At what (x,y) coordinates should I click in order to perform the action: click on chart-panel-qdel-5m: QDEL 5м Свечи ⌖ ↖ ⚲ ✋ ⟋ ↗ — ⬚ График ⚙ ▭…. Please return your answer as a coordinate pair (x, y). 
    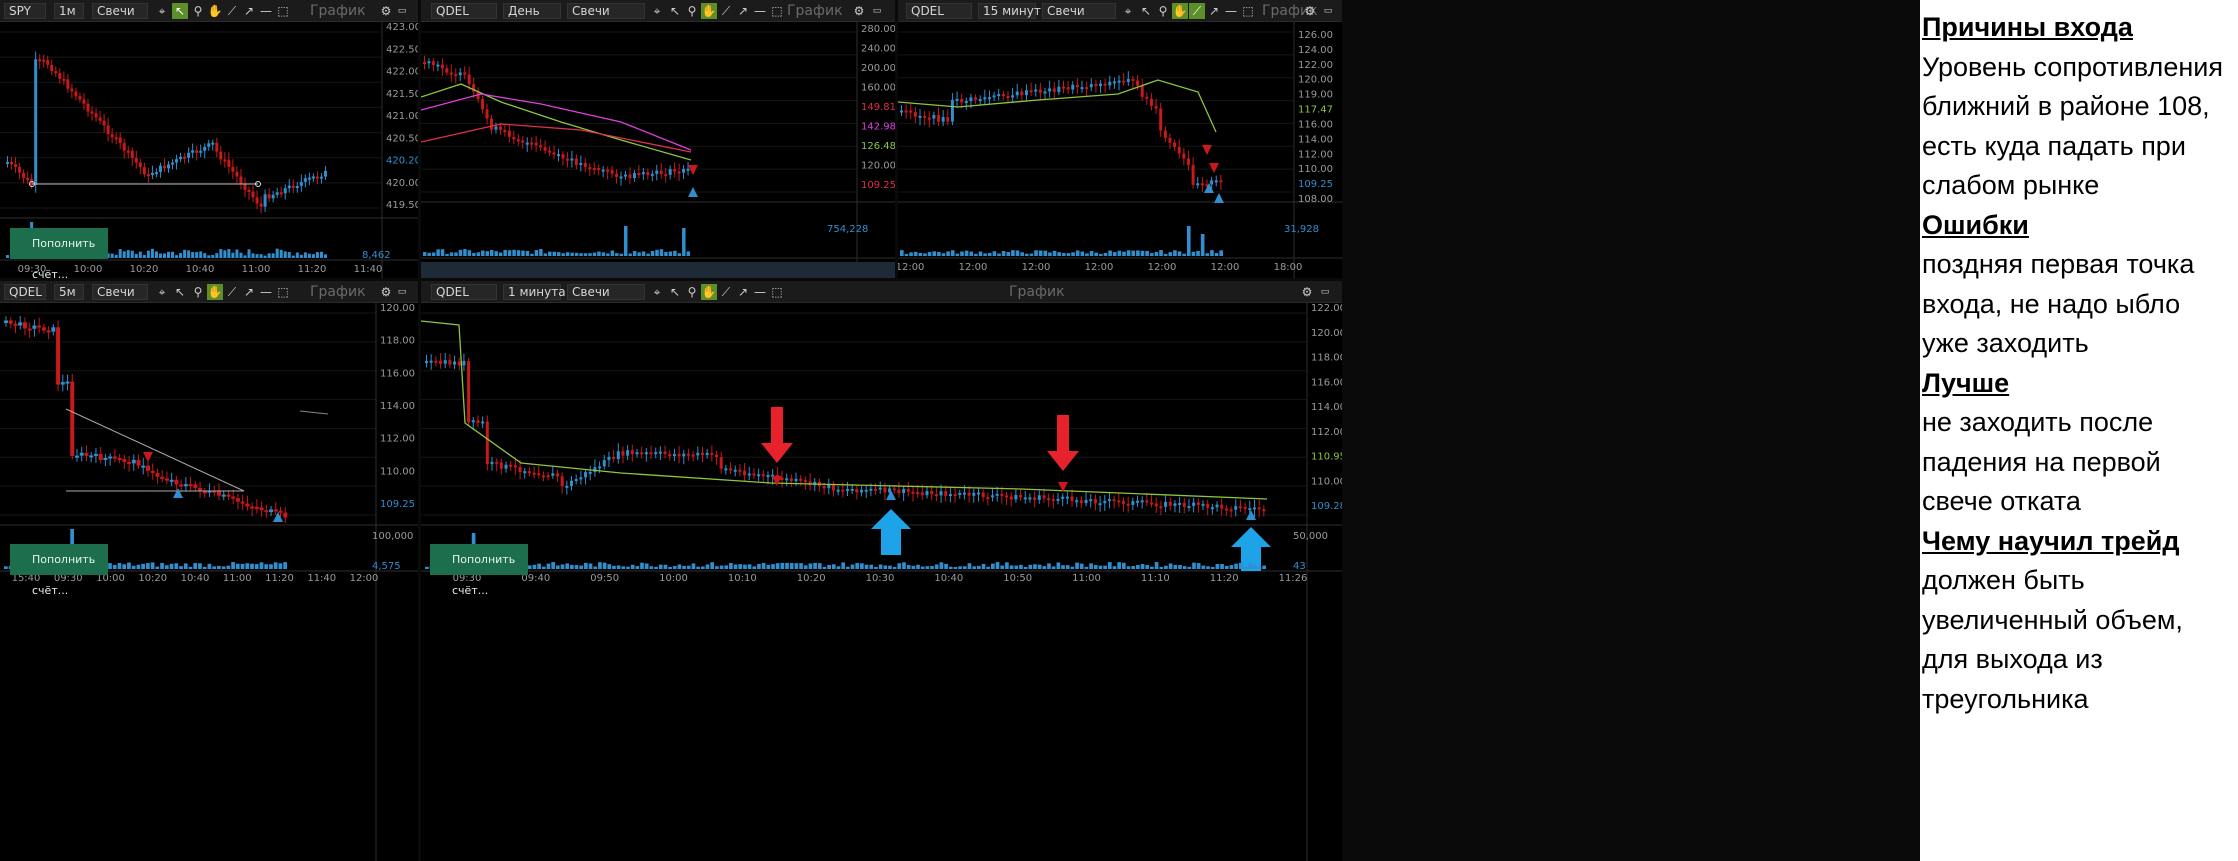
    Looking at the image, I should click on (209, 571).